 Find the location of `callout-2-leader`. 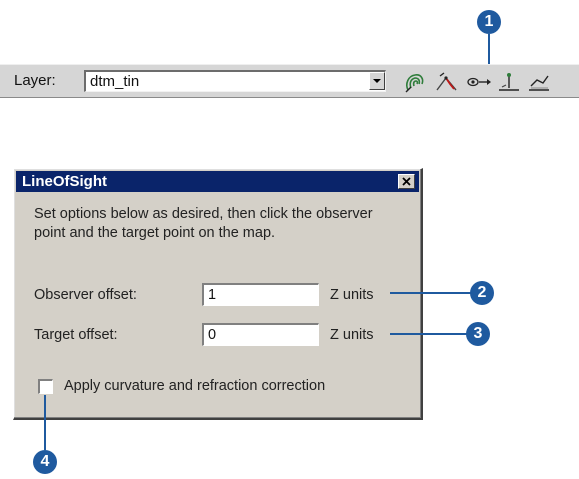

callout-2-leader is located at coordinates (431, 293).